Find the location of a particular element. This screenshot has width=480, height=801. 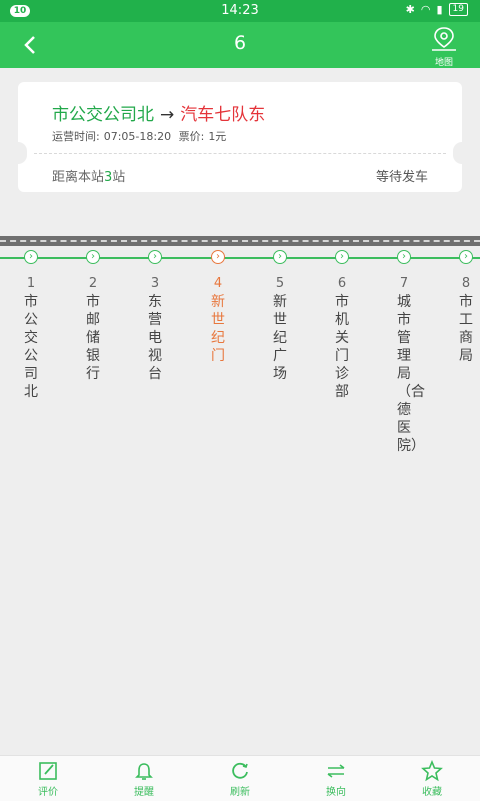

tab-label: 刷新 is located at coordinates (240, 792).